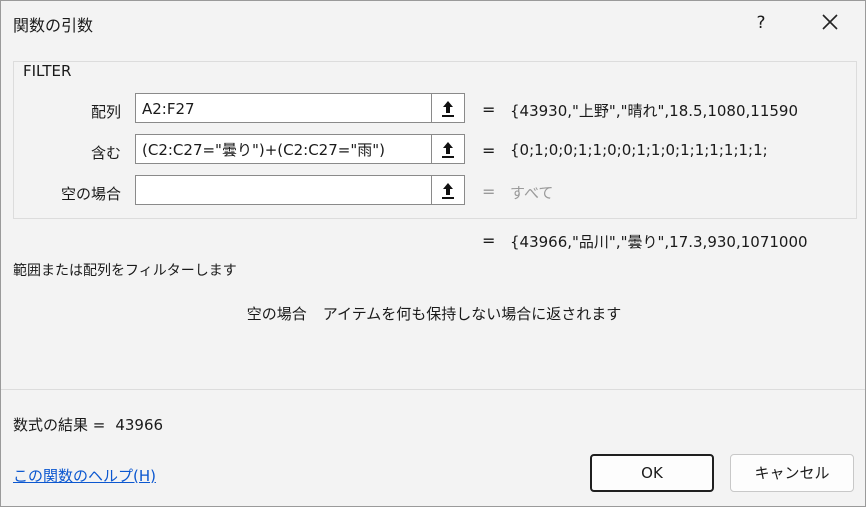 The height and width of the screenshot is (507, 866). What do you see at coordinates (472, 314) in the screenshot?
I see `argument-help-text: アイテムを何も保持しない場合に返されます` at bounding box center [472, 314].